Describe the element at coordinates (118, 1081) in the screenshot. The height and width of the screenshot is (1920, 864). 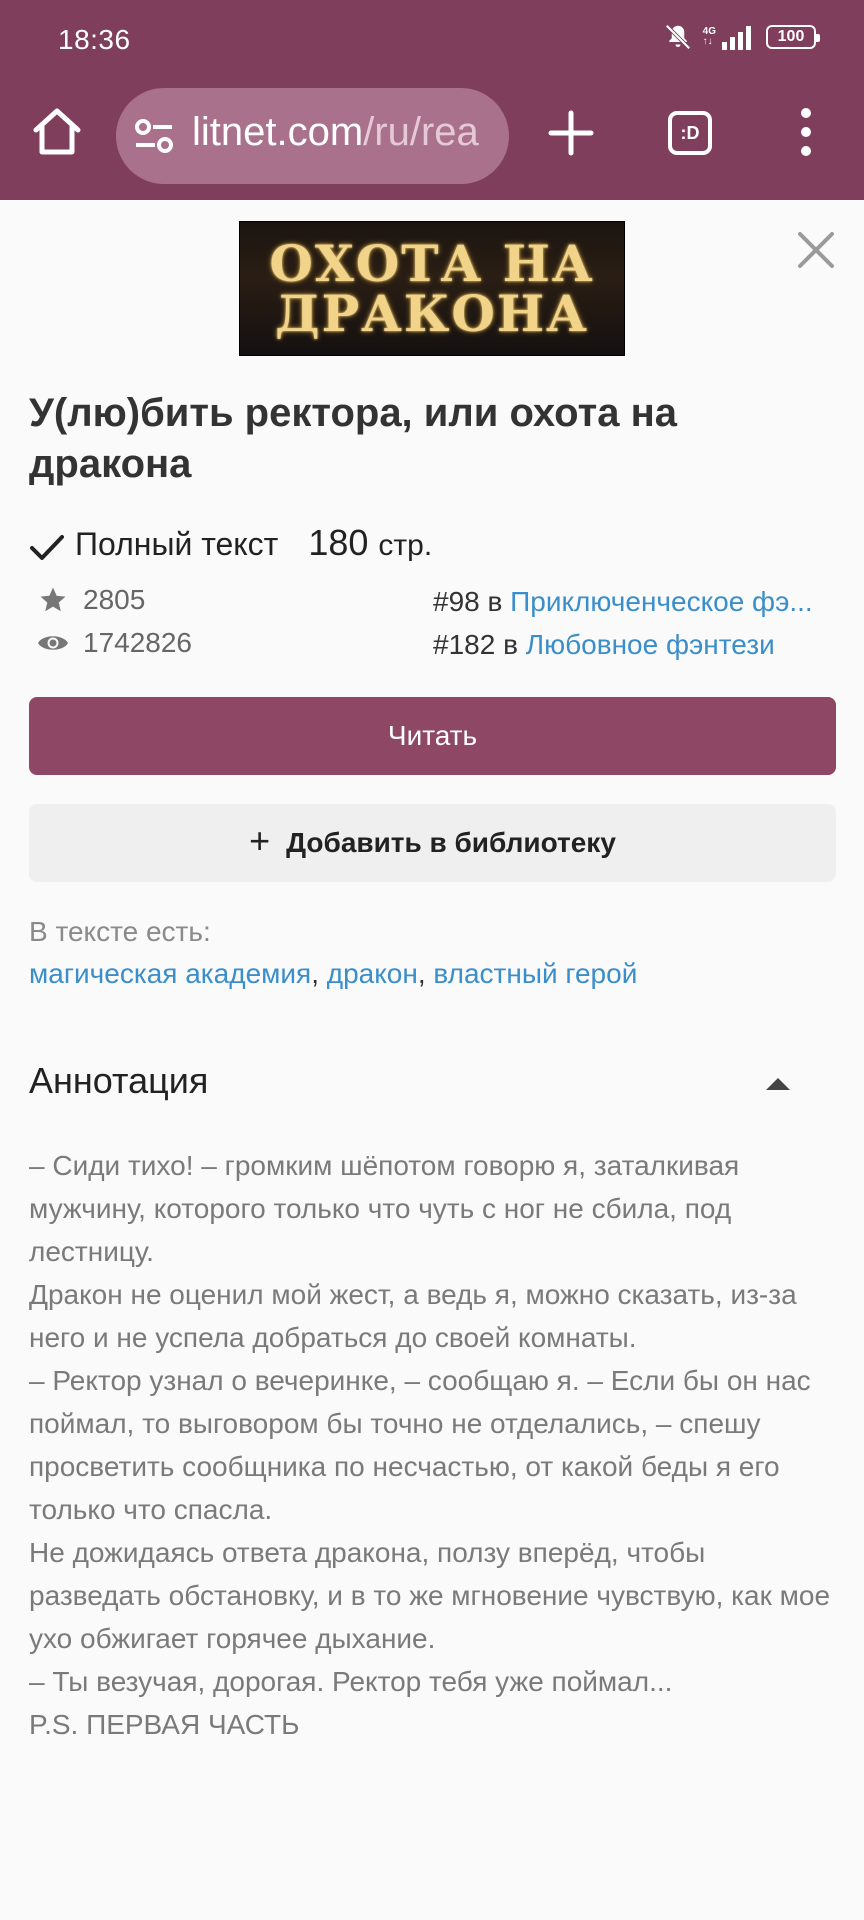
I see `annotation-heading: Аннотация` at that location.